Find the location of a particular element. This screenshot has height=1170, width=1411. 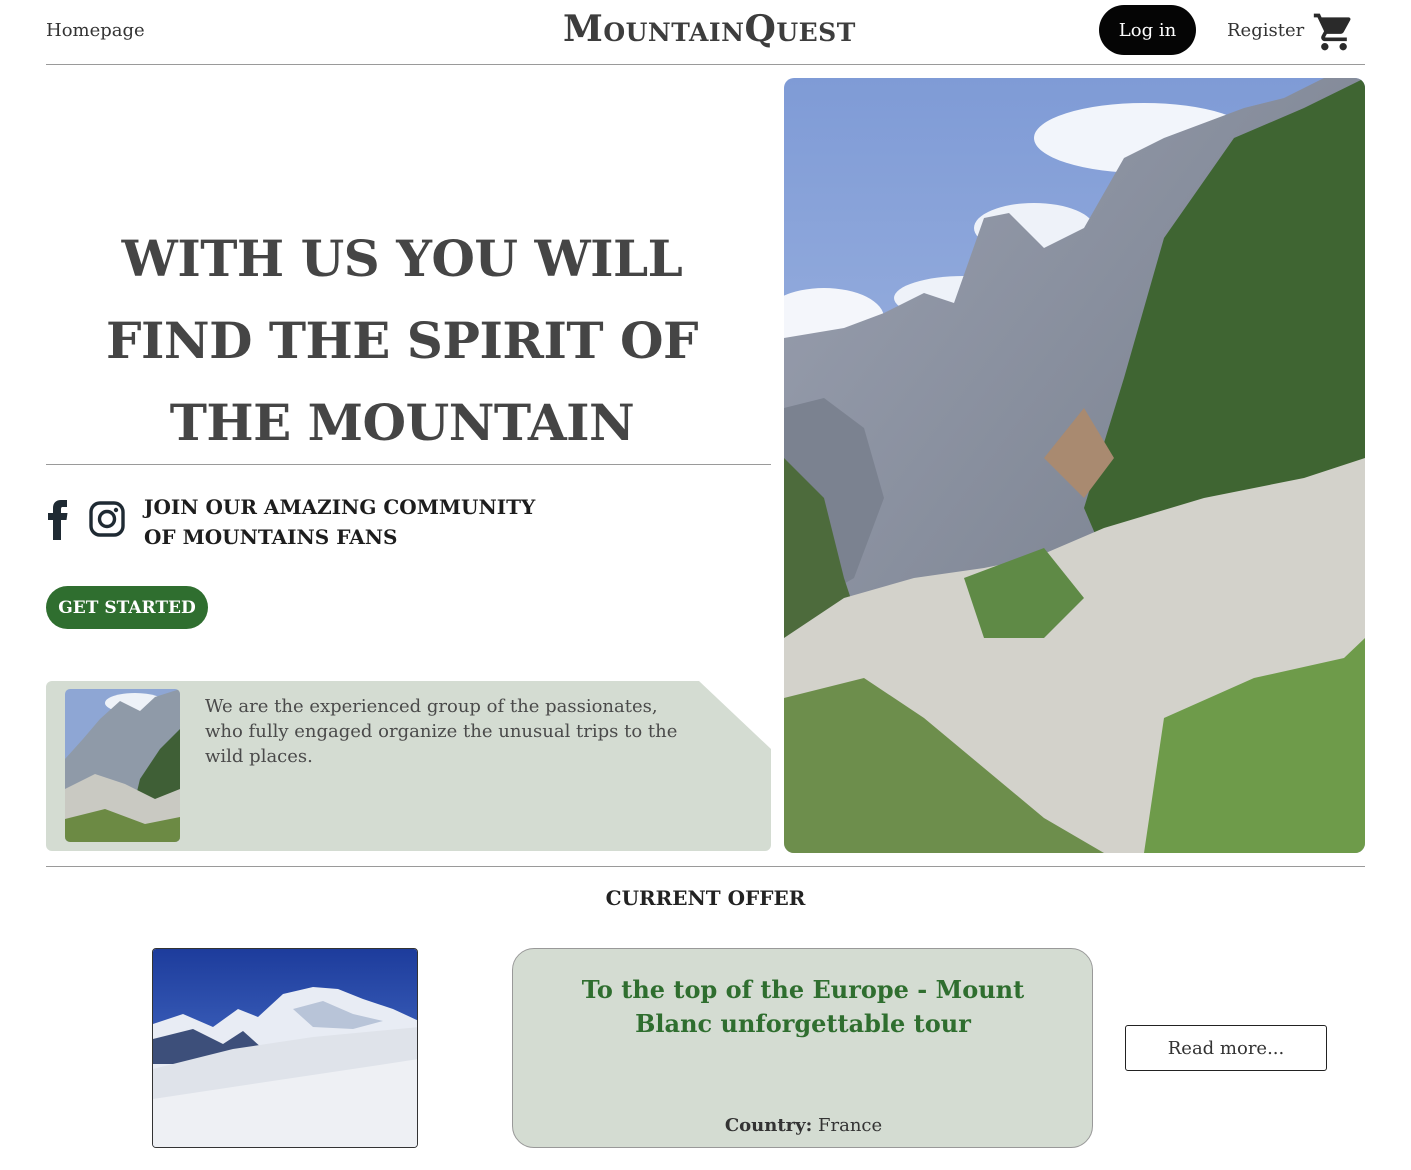

register-link: Register is located at coordinates (1265, 30).